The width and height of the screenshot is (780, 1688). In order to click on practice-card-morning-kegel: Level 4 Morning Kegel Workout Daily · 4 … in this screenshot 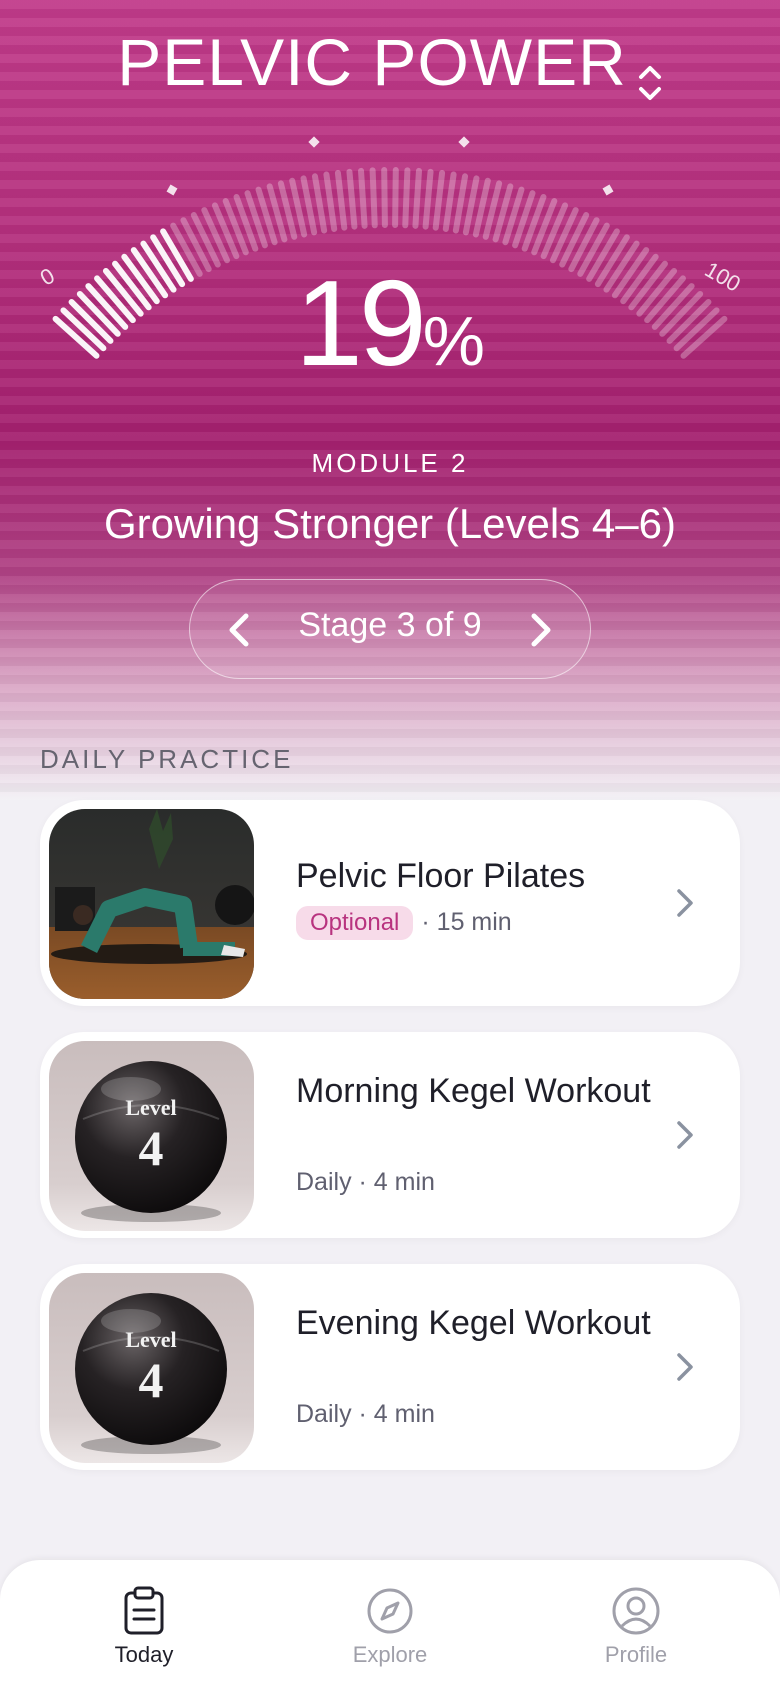, I will do `click(390, 1135)`.